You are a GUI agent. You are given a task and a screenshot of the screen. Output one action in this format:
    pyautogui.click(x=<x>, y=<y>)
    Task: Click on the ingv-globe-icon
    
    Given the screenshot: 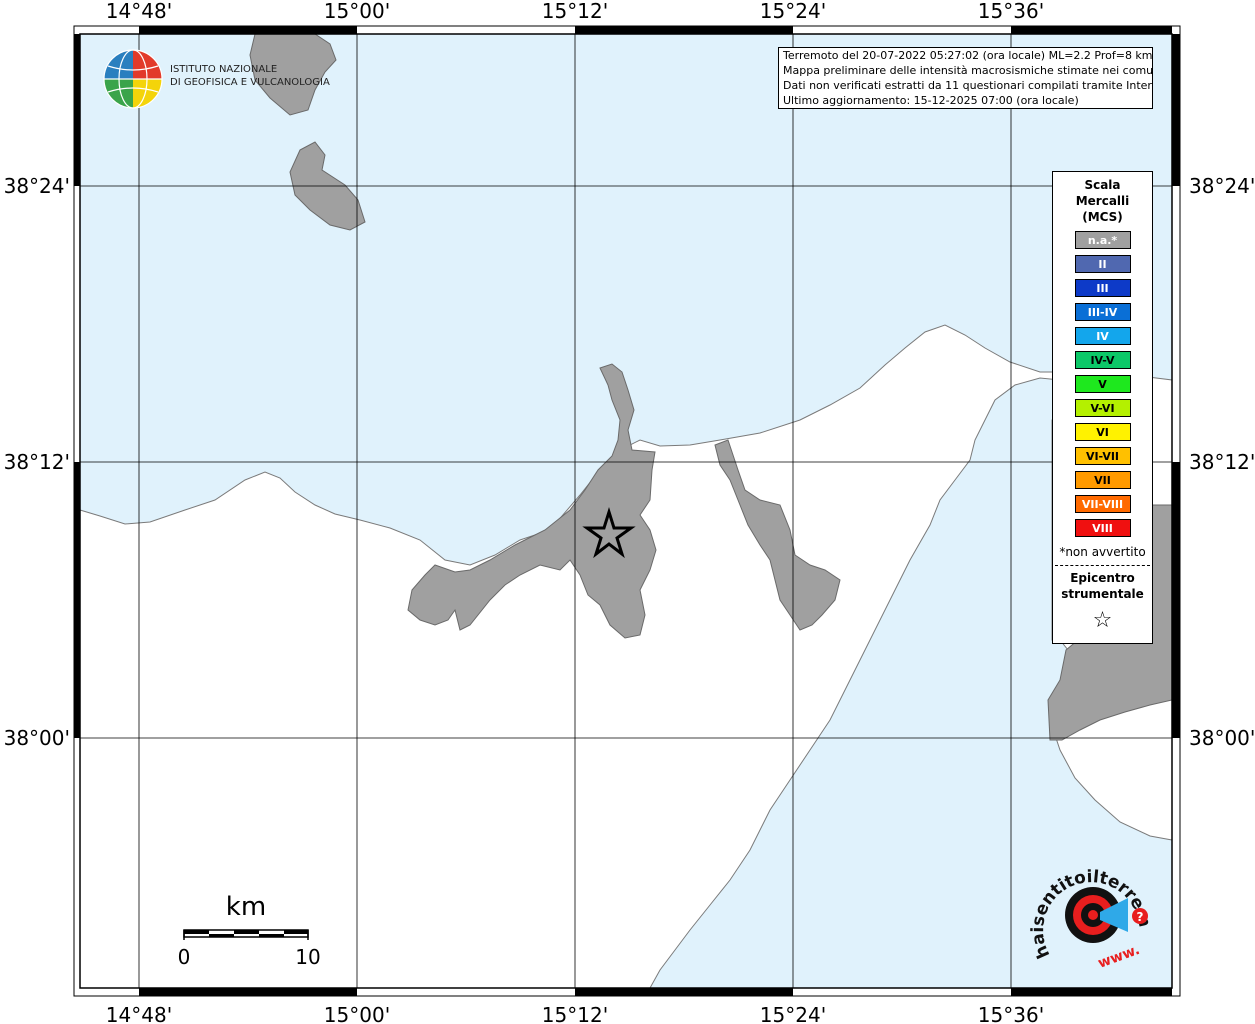 What is the action you would take?
    pyautogui.click(x=133, y=79)
    